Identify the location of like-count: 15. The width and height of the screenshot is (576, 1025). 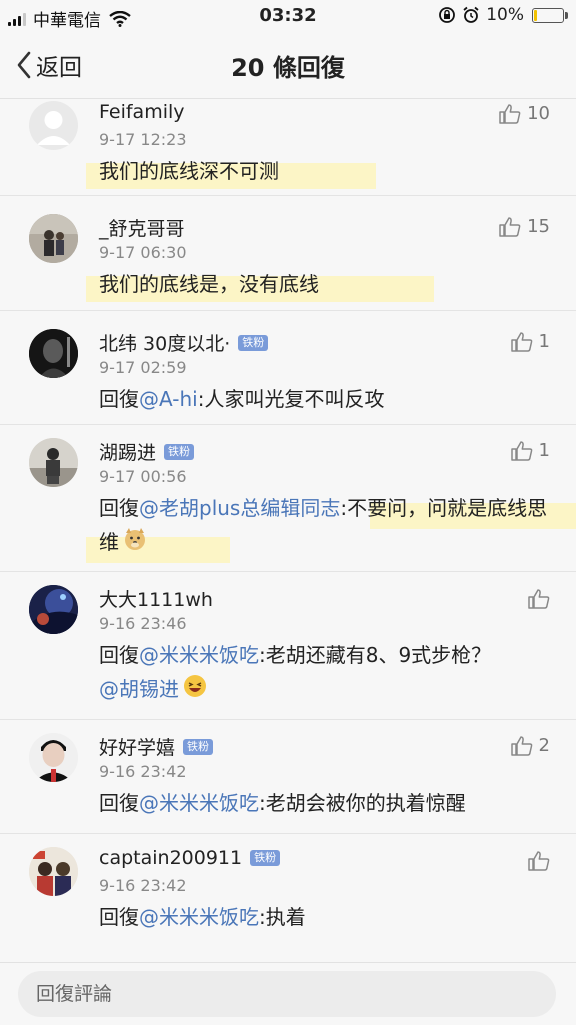
(538, 226).